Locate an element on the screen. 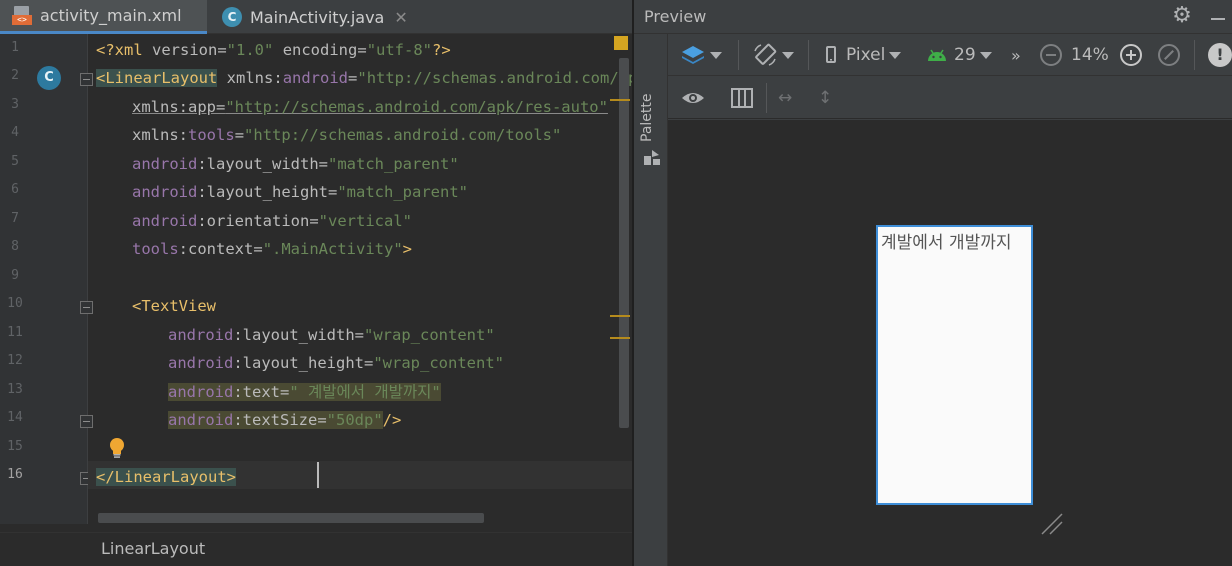 Image resolution: width=1232 pixels, height=566 pixels. layers-icon is located at coordinates (693, 55).